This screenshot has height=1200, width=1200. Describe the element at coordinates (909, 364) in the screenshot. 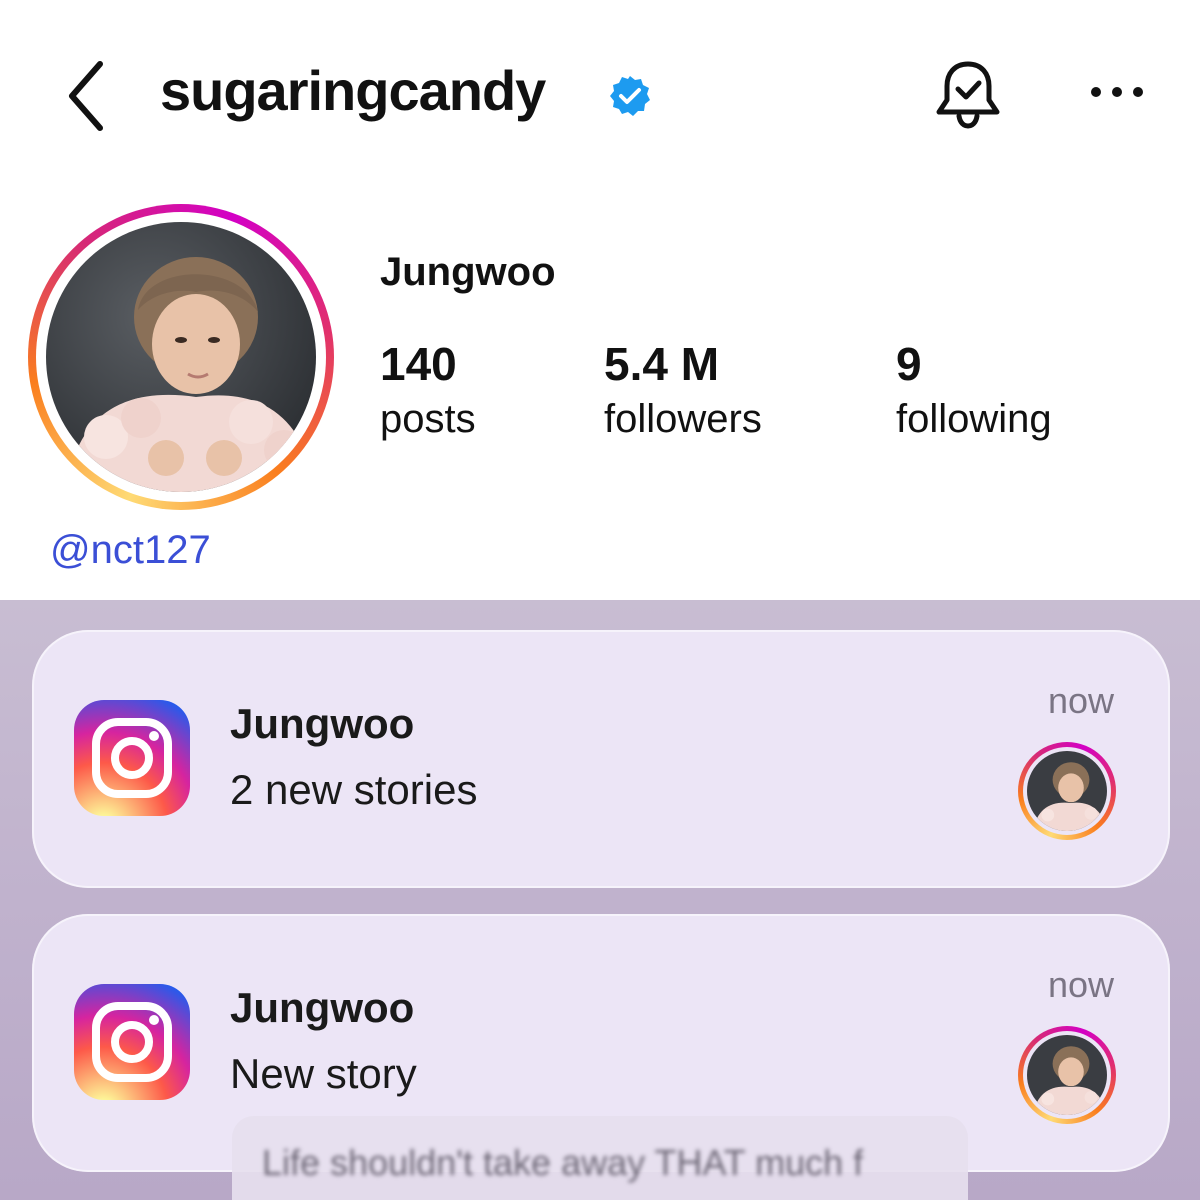

I see `following-count: 9` at that location.